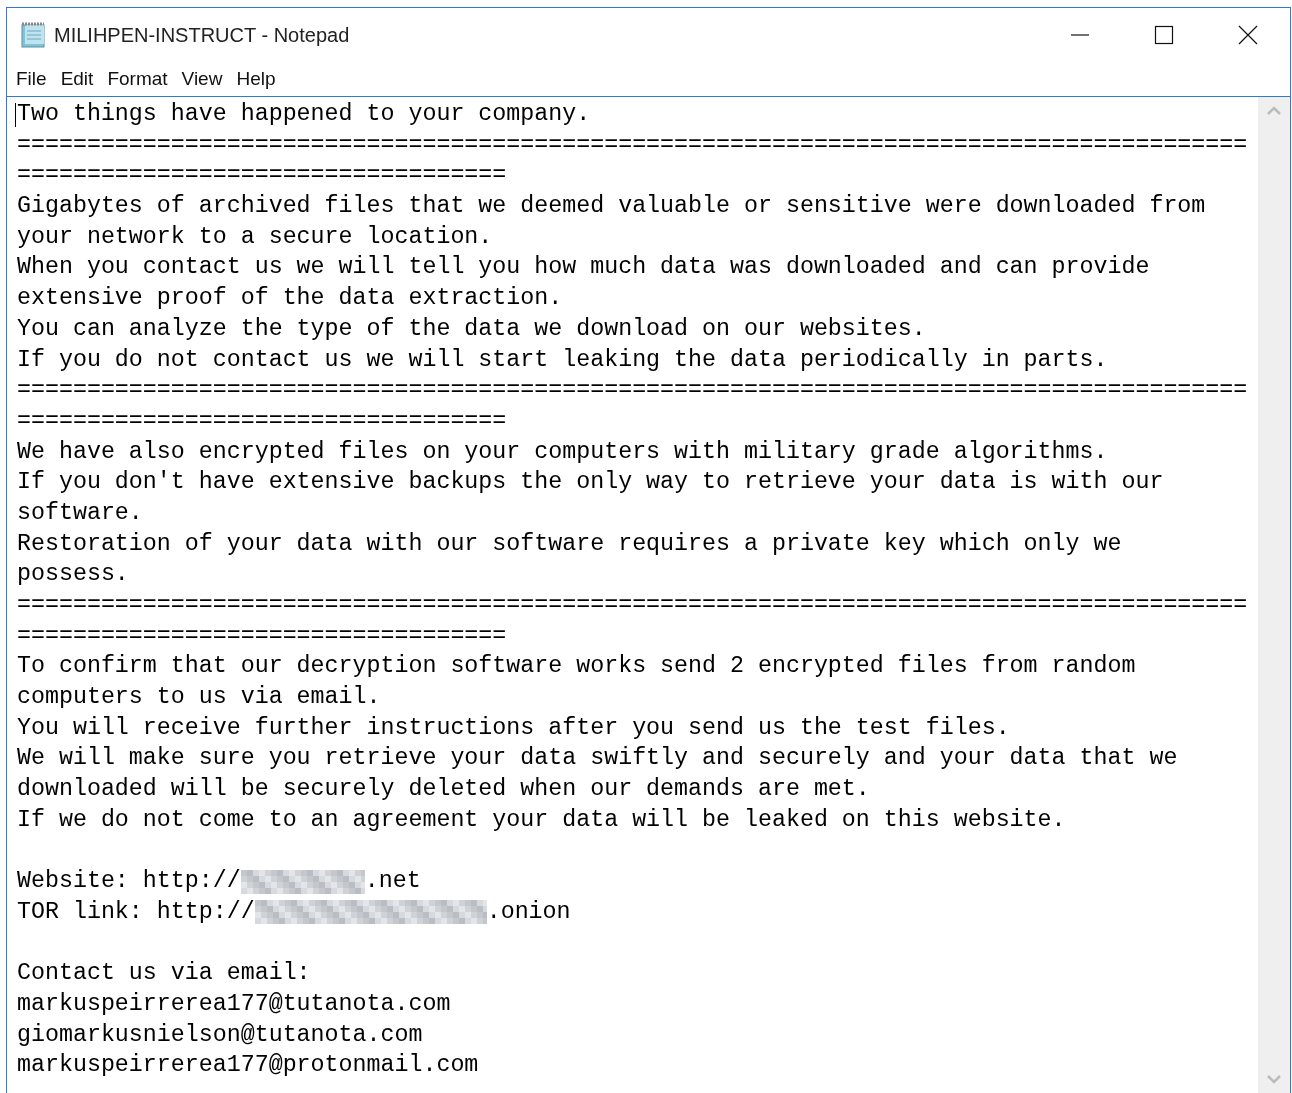 Image resolution: width=1292 pixels, height=1093 pixels. What do you see at coordinates (583, 268) in the screenshot?
I see `text-line: When you contact us we will tell you how much data was downloaded and can provide` at bounding box center [583, 268].